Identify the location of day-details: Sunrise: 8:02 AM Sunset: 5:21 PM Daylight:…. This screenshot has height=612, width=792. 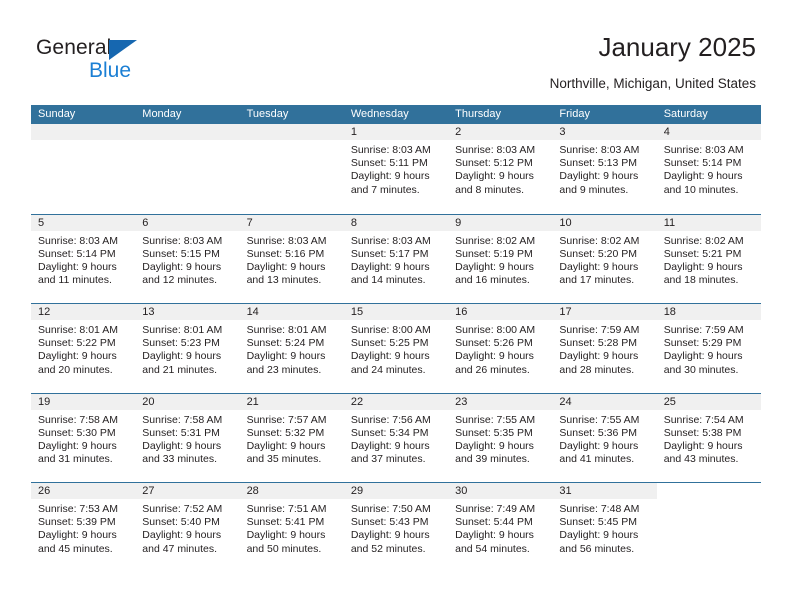
(709, 259).